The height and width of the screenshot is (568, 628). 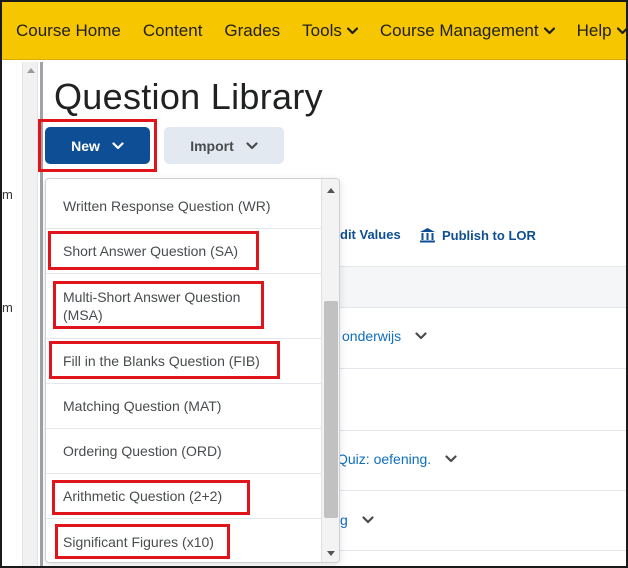 I want to click on publish-icon, so click(x=427, y=235).